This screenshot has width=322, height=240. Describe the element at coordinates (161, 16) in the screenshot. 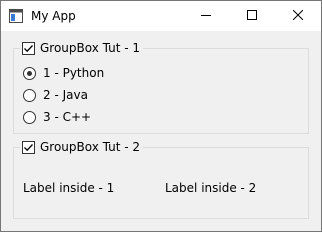

I see `title-bar: My App` at that location.